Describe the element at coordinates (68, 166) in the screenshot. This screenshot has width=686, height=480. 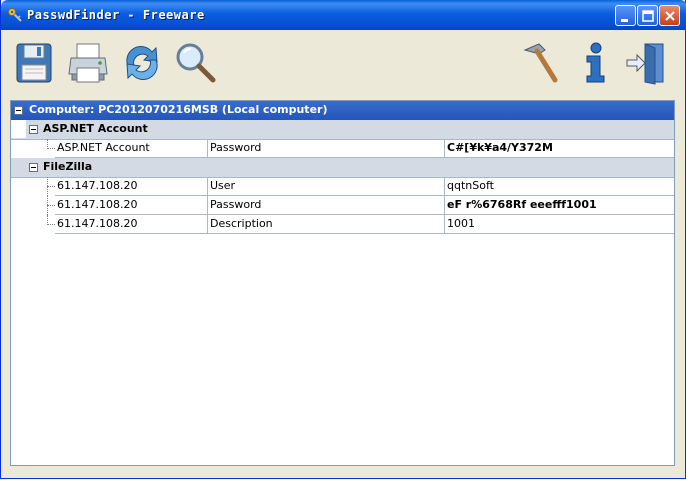
I see `group-label: FileZilla` at that location.